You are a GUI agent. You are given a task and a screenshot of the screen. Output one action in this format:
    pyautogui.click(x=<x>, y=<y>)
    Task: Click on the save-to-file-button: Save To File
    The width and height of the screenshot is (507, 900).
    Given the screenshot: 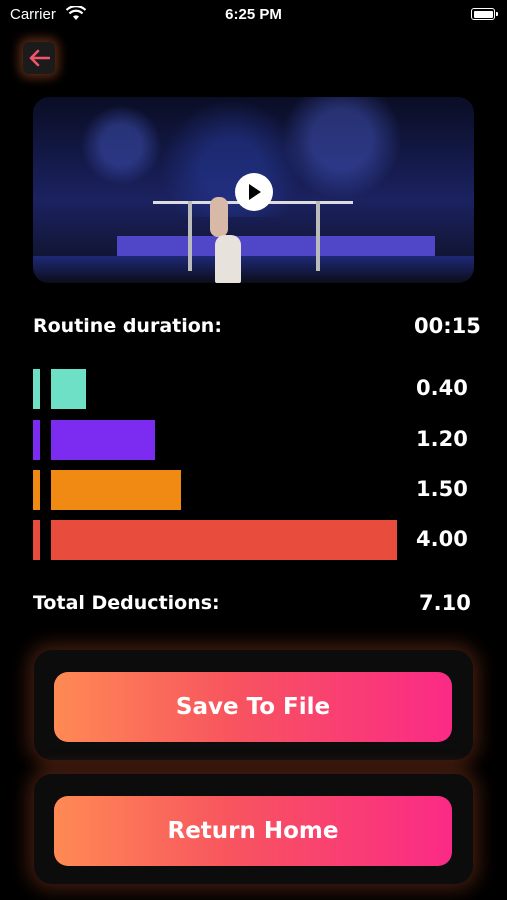 What is the action you would take?
    pyautogui.click(x=253, y=707)
    